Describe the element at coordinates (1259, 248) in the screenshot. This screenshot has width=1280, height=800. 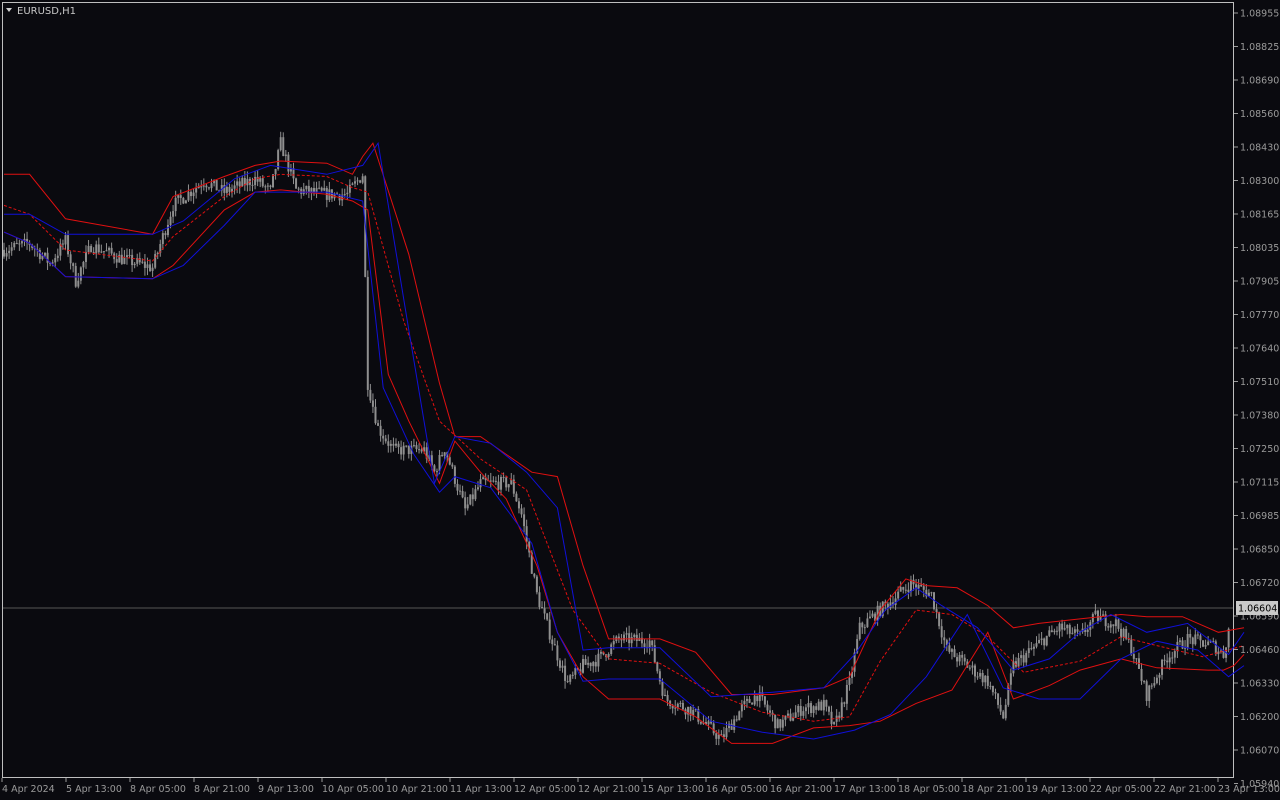
I see `price-tick-label: 1.08035` at that location.